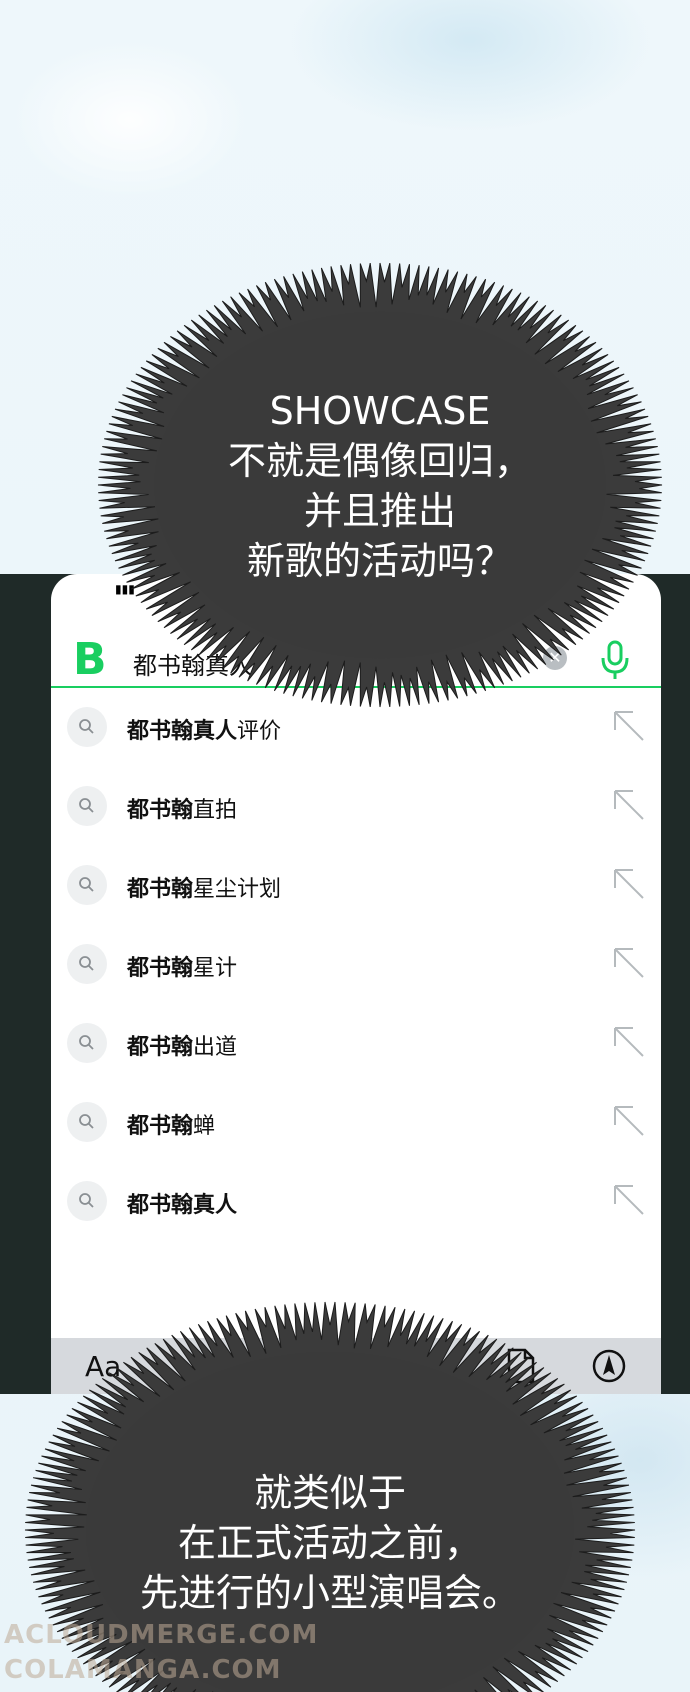  What do you see at coordinates (356, 1043) in the screenshot?
I see `suggestion-item: 都书翰出道` at bounding box center [356, 1043].